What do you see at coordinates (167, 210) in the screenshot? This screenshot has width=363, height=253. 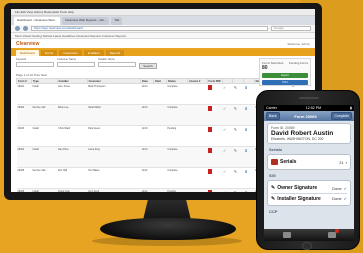 I see `monitor-neck` at bounding box center [167, 210].